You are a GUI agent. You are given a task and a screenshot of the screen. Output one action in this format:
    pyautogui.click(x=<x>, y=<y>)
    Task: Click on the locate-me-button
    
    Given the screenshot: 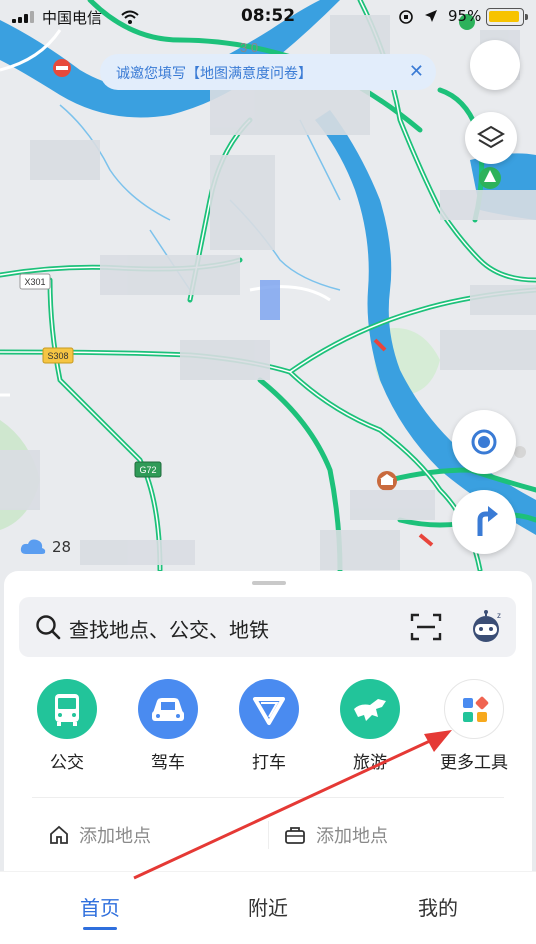 What is the action you would take?
    pyautogui.click(x=484, y=442)
    